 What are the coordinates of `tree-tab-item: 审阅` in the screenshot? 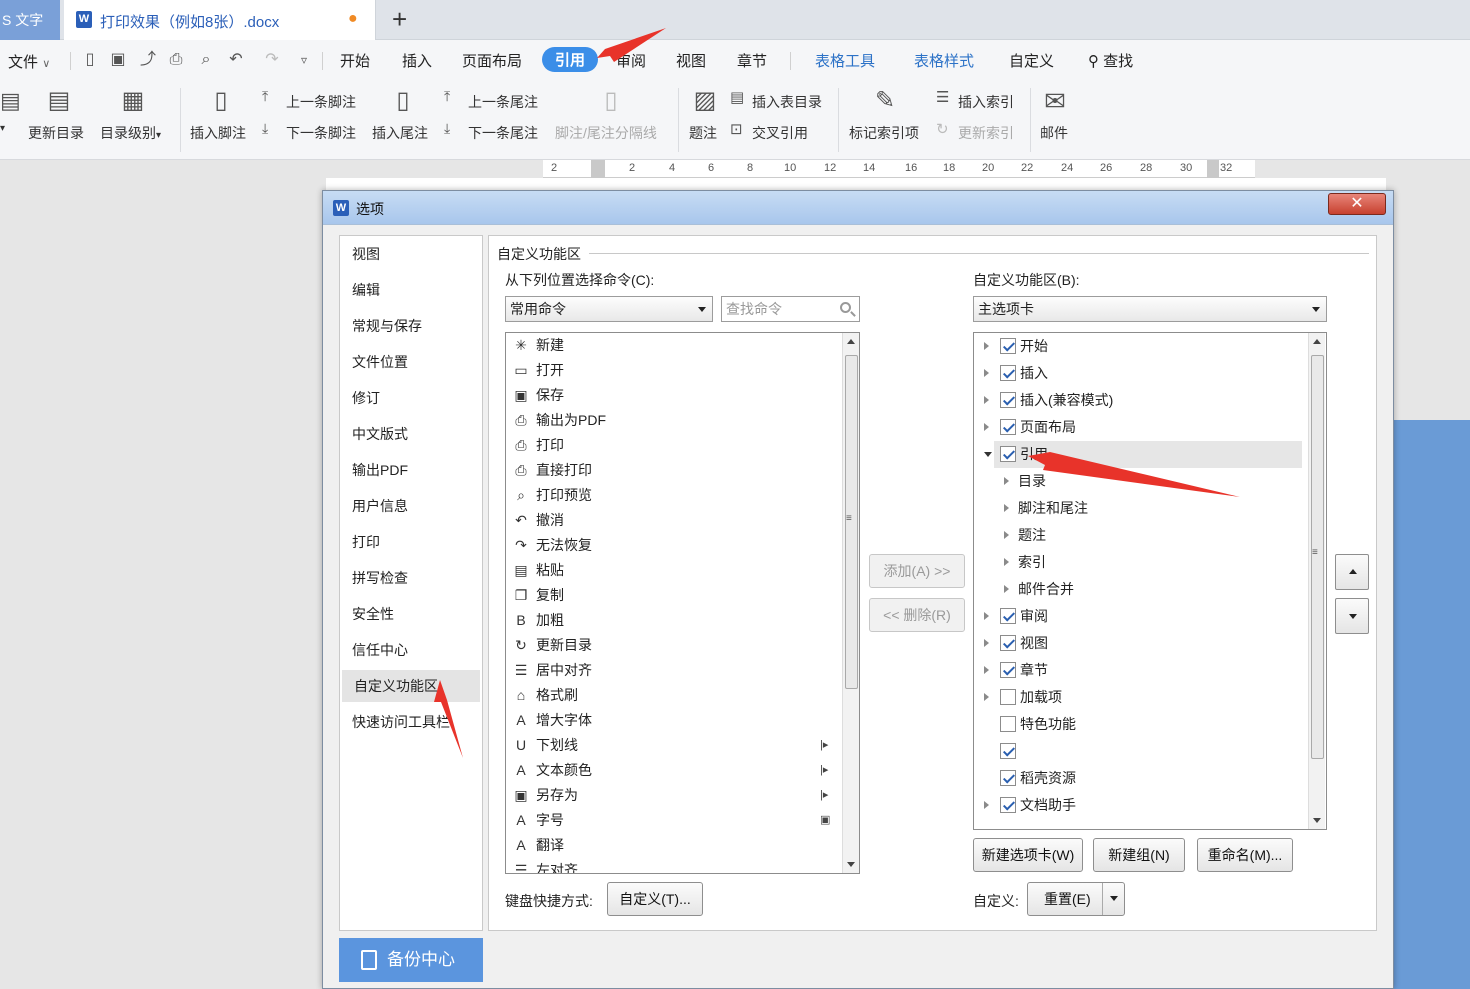 It's located at (1139, 616).